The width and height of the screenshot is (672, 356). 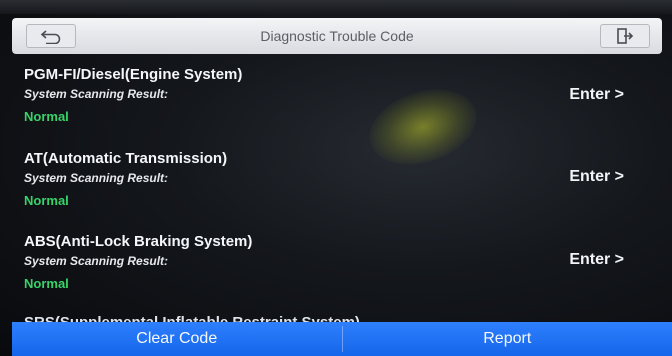 I want to click on report-button: Report, so click(x=507, y=339).